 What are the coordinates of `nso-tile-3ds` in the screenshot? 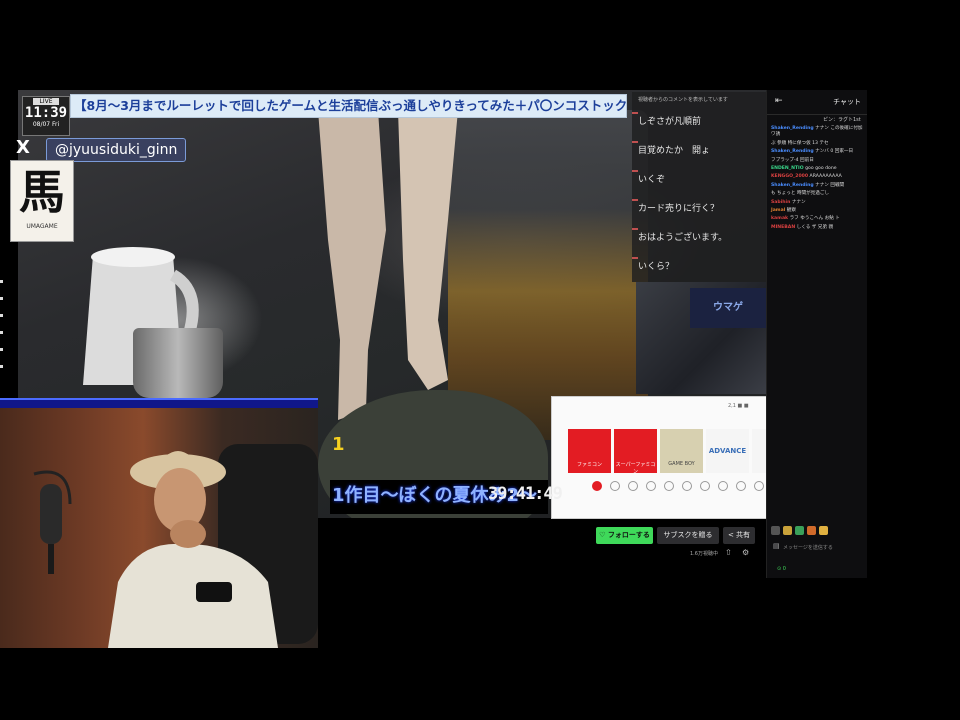 It's located at (759, 451).